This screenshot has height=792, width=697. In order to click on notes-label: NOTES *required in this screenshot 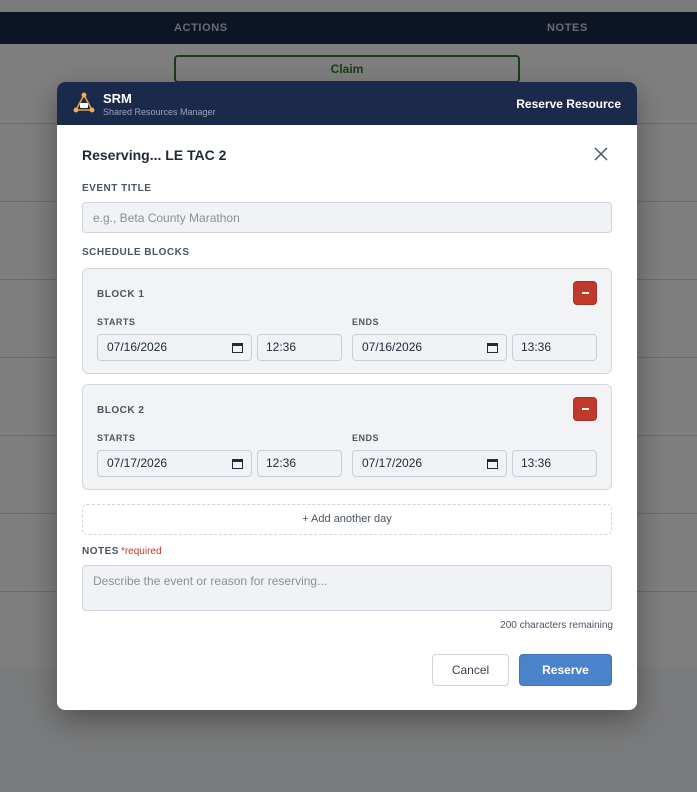, I will do `click(122, 551)`.